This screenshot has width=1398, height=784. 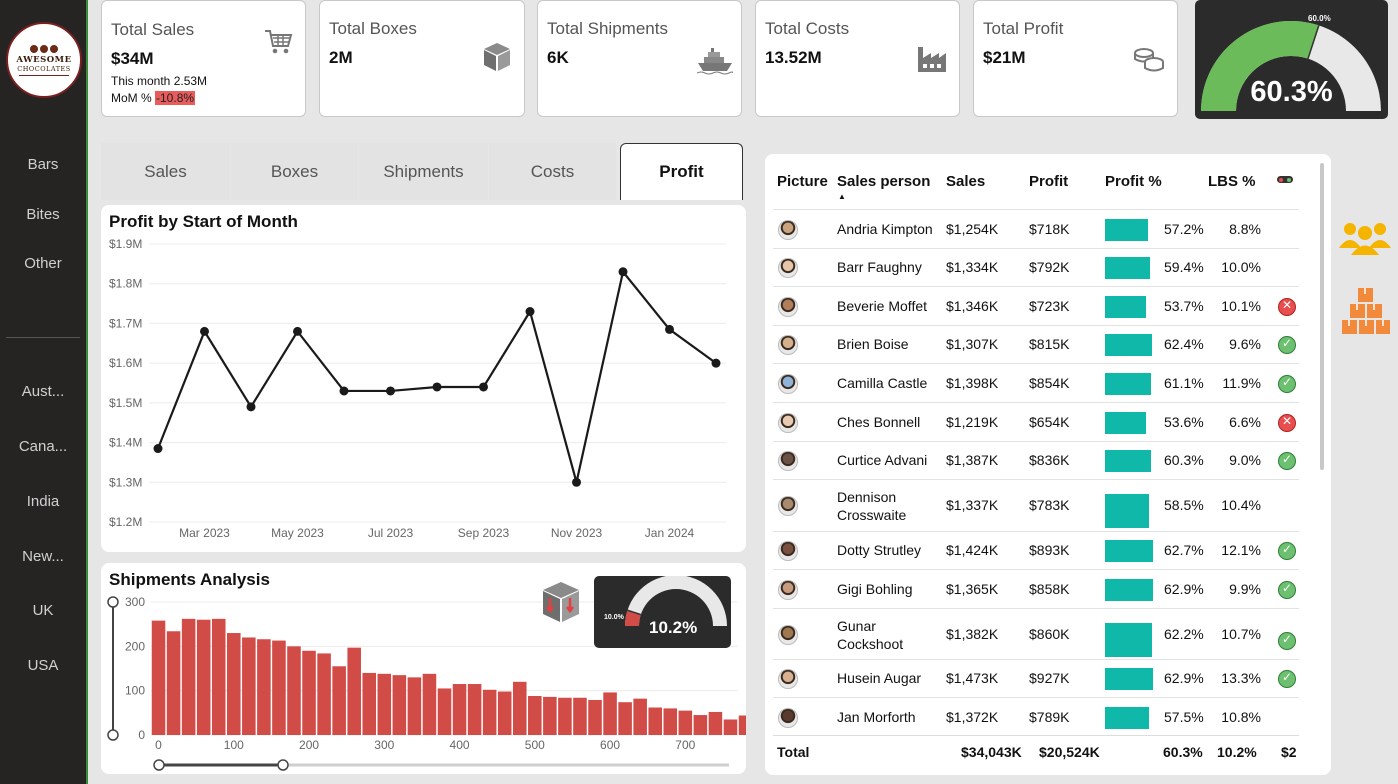 I want to click on slicer-item-uk: UK, so click(x=43, y=610).